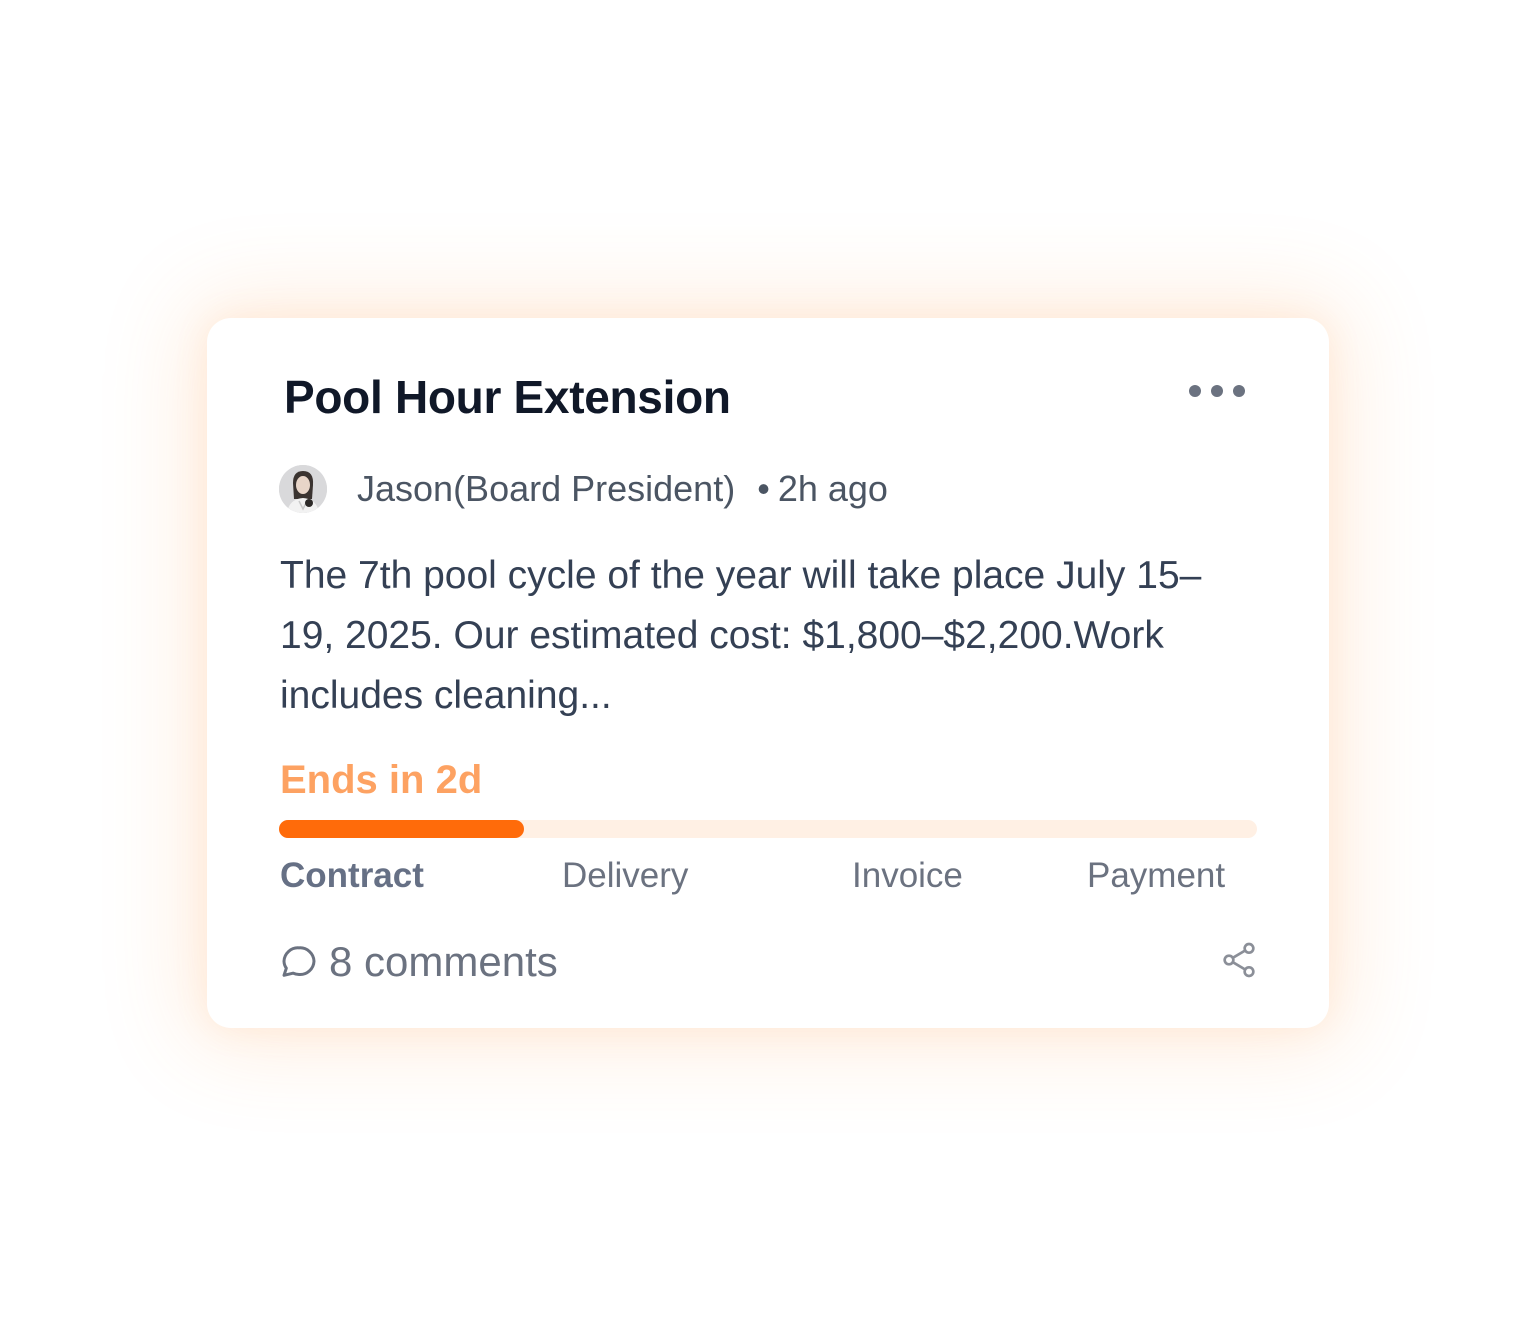 The width and height of the screenshot is (1533, 1320). I want to click on post-title: Pool Hour Extension, so click(507, 397).